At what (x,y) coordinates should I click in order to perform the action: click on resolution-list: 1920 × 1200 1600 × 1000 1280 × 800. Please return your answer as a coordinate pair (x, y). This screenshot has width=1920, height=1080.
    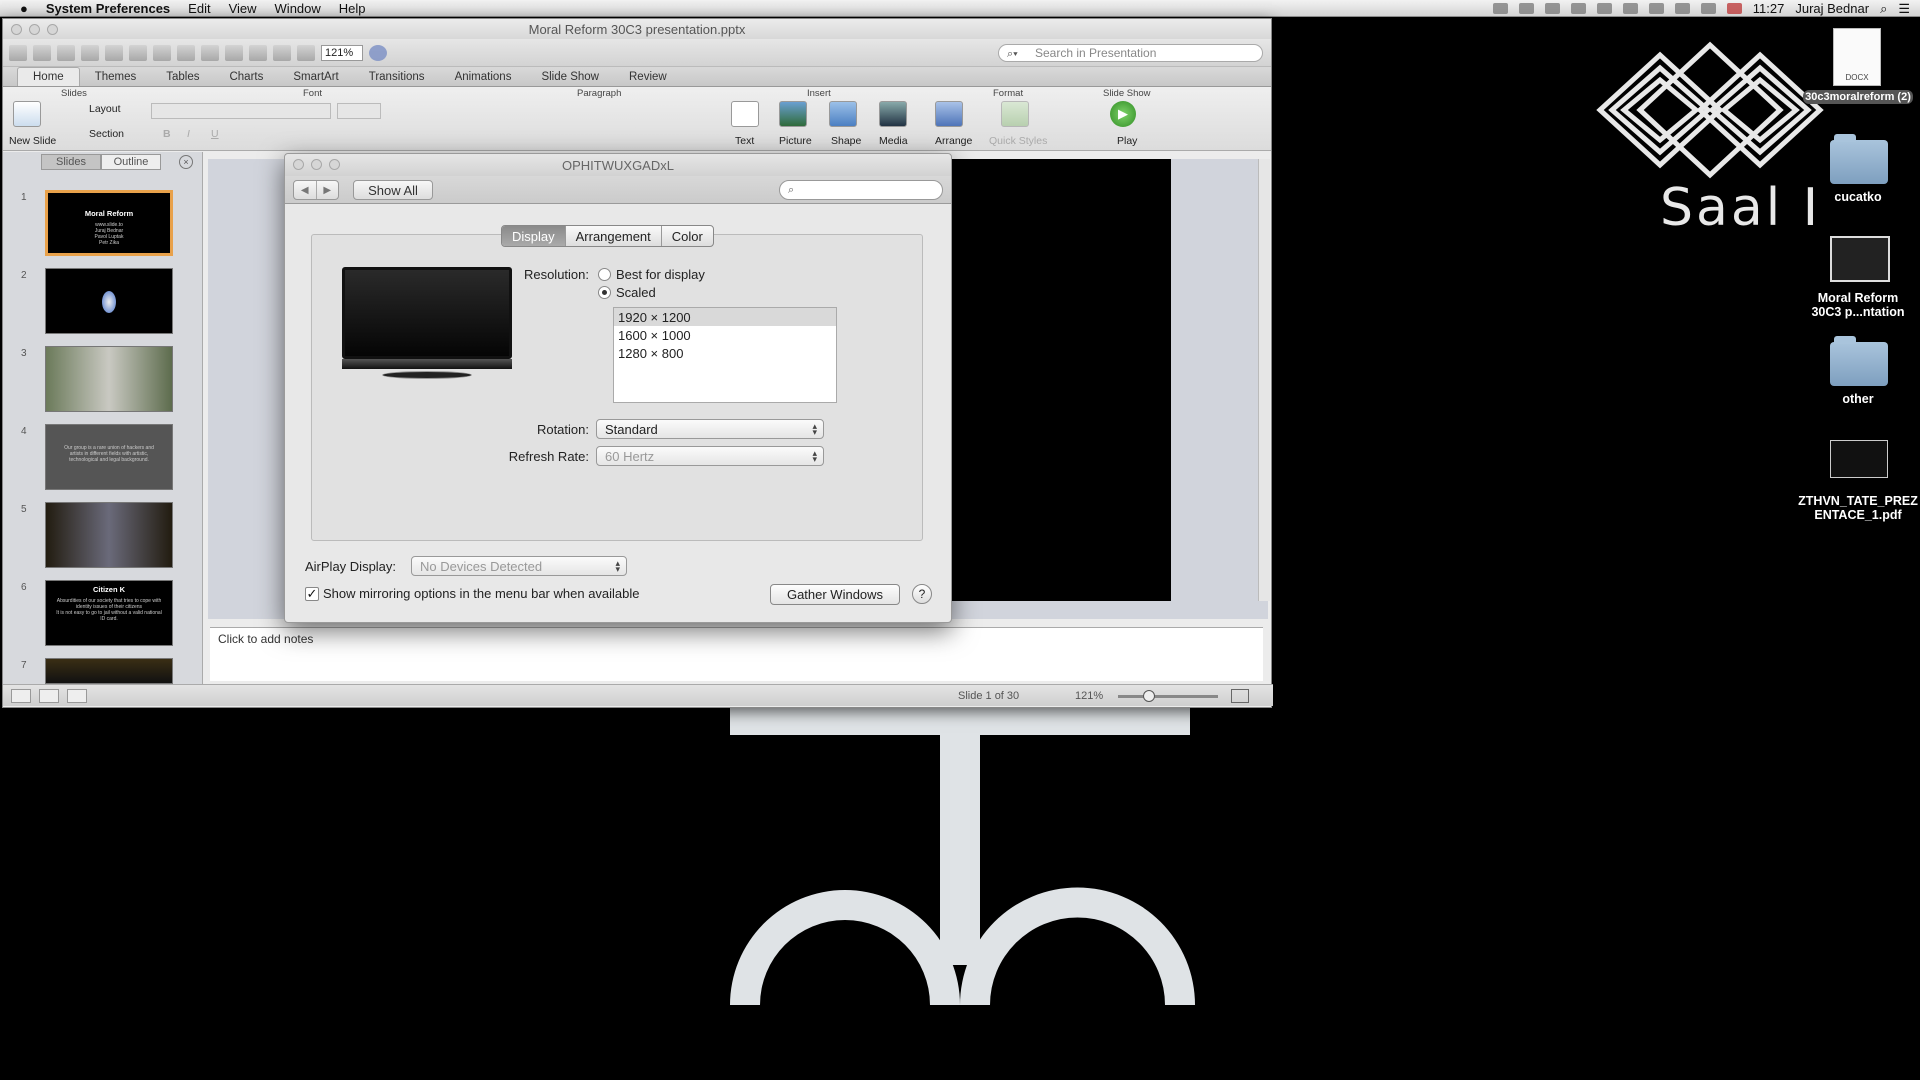
    Looking at the image, I should click on (725, 355).